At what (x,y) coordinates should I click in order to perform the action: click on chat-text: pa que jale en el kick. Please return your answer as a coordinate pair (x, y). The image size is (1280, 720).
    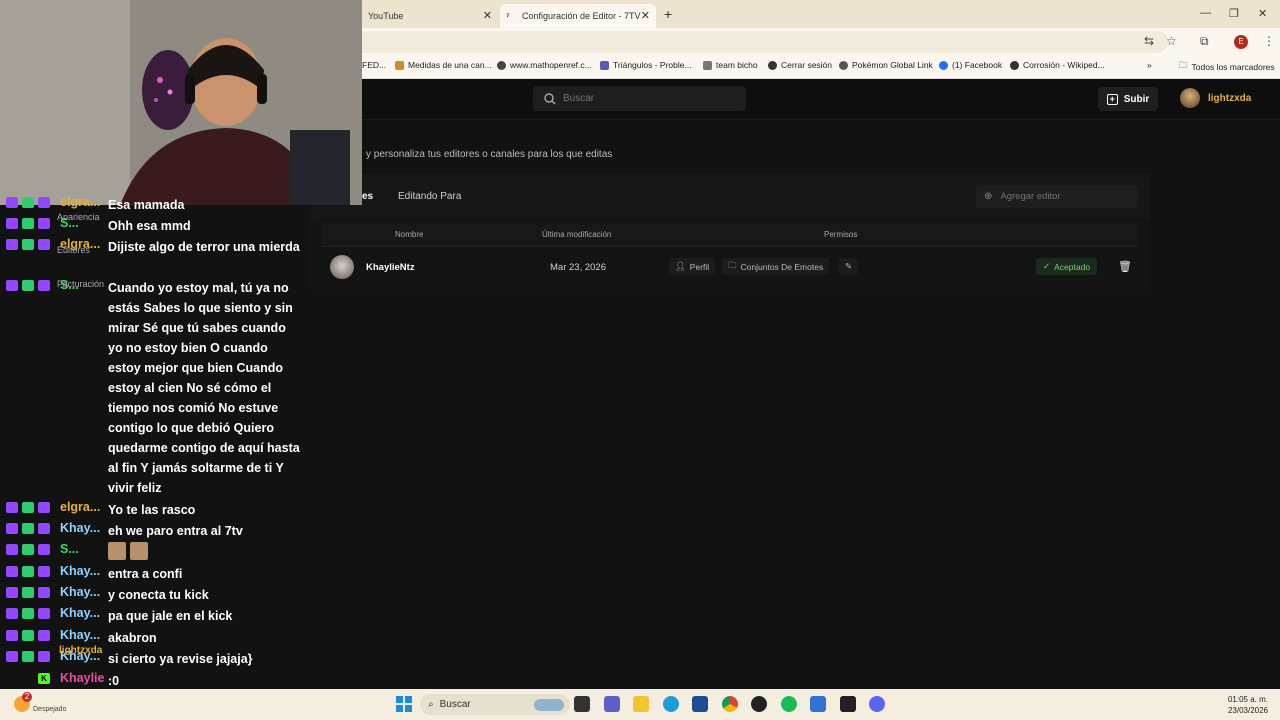
    Looking at the image, I should click on (170, 616).